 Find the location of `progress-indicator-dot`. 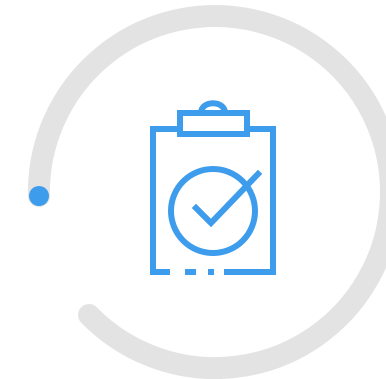

progress-indicator-dot is located at coordinates (39, 196).